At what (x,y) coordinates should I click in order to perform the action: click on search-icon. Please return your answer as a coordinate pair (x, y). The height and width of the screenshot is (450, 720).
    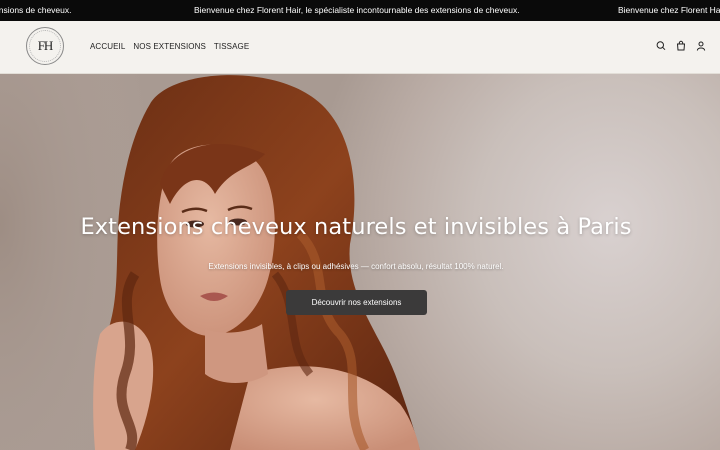
    Looking at the image, I should click on (661, 46).